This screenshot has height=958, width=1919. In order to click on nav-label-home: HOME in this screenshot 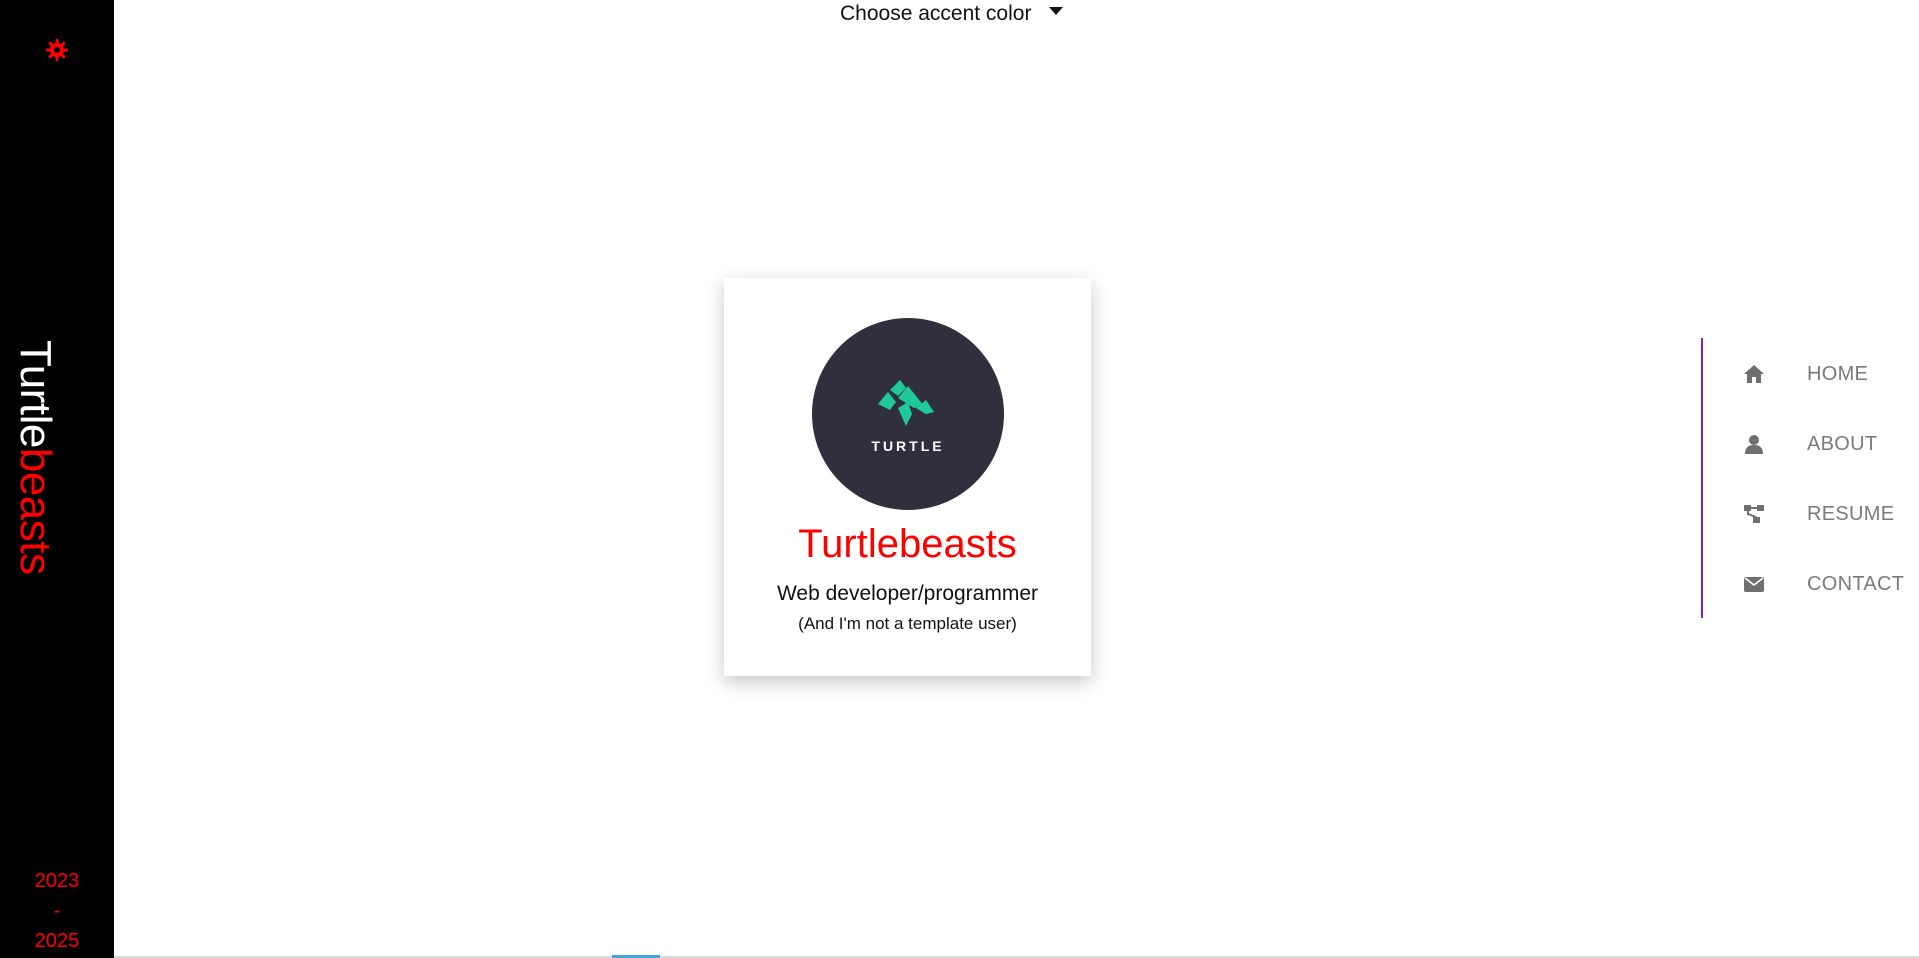, I will do `click(1838, 373)`.